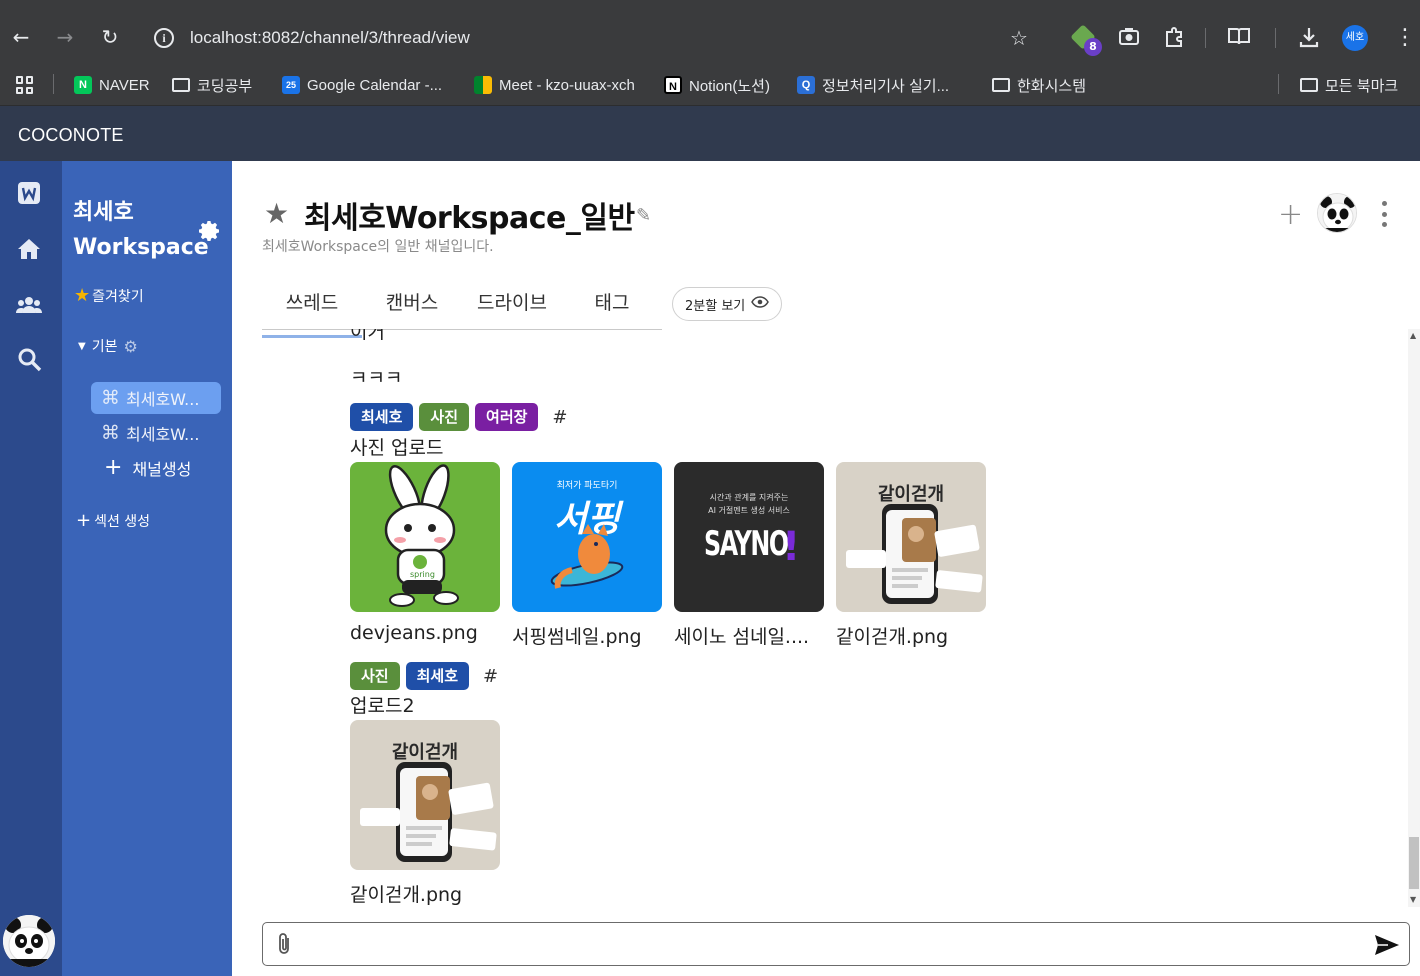  Describe the element at coordinates (141, 230) in the screenshot. I see `workspace-name: 최세호 Workspace` at that location.